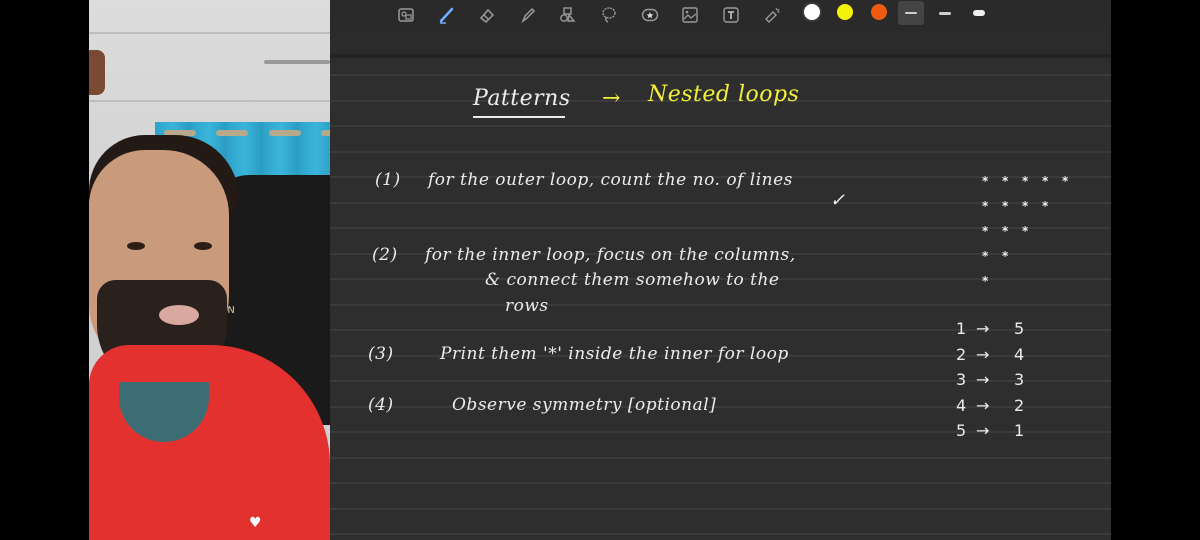 This screenshot has height=540, width=1200. I want to click on tool-image, so click(690, 15).